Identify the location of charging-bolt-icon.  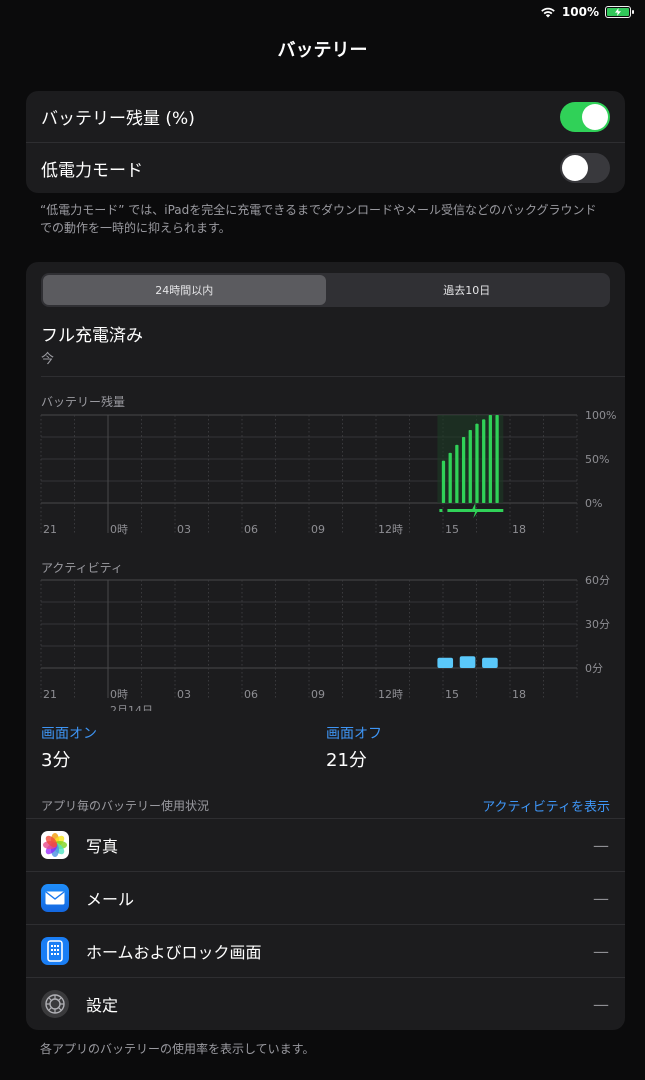
(475, 510).